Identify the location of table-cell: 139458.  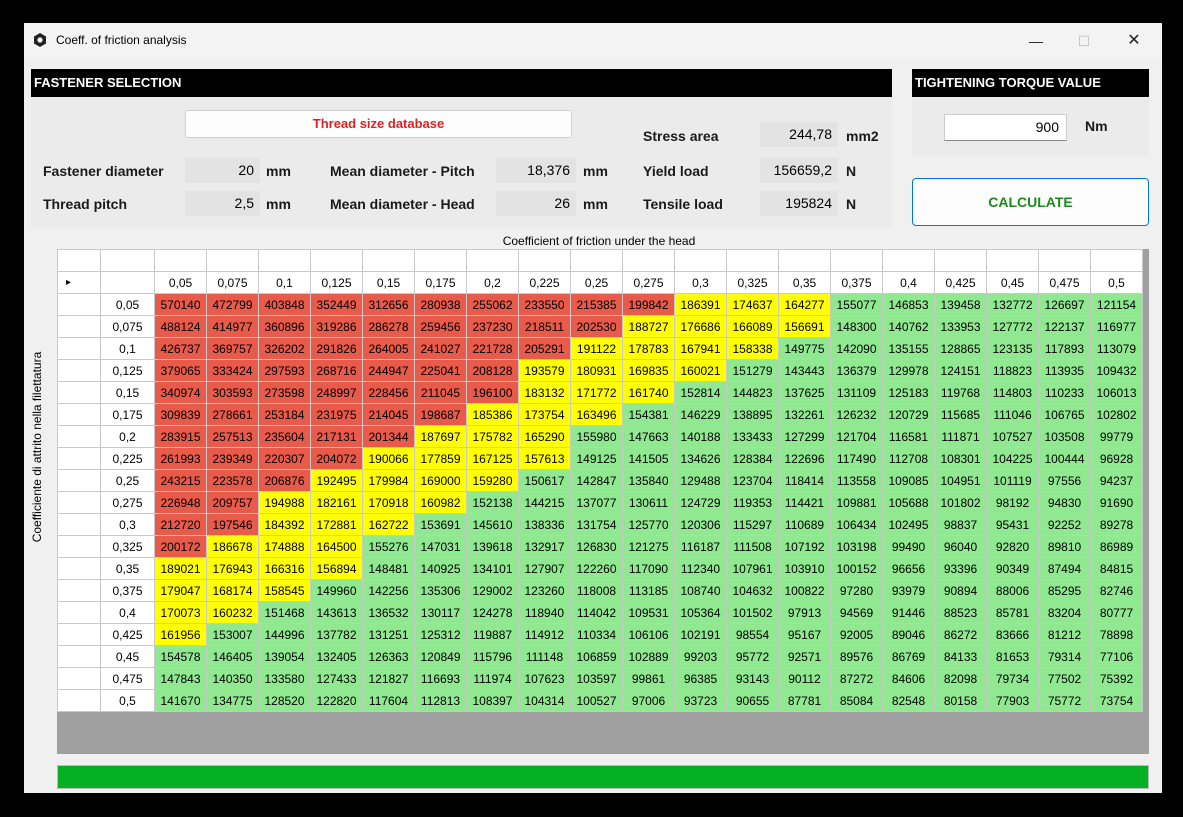
(960, 304).